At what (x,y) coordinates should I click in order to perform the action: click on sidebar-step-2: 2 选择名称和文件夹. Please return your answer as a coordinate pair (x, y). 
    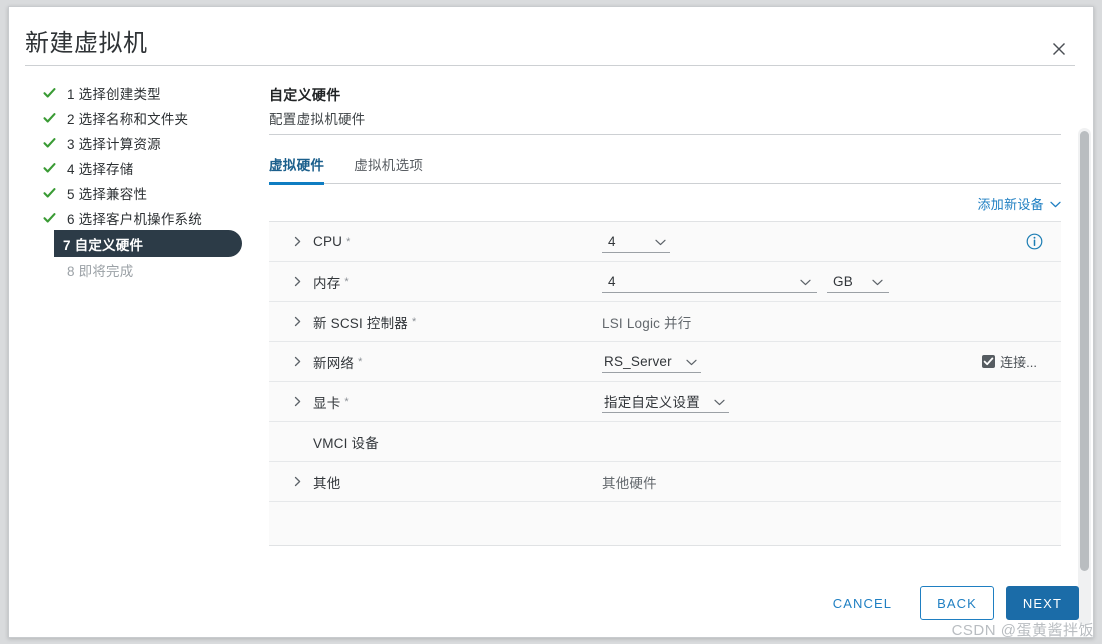
    Looking at the image, I should click on (126, 117).